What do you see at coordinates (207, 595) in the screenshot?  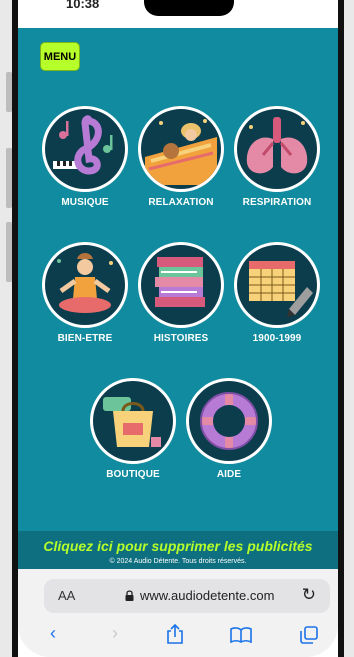 I see `url-text: www.audiodetente.com` at bounding box center [207, 595].